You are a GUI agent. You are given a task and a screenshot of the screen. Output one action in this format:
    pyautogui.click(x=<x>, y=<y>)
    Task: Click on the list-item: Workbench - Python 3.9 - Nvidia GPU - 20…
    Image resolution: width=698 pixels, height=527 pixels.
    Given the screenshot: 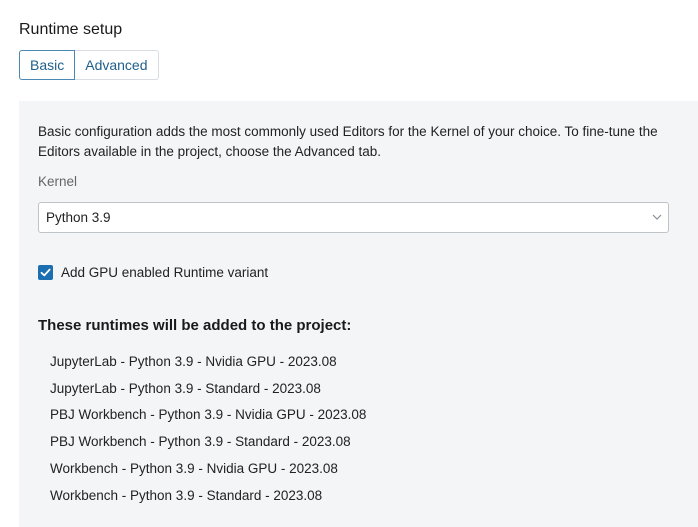 What is the action you would take?
    pyautogui.click(x=194, y=468)
    